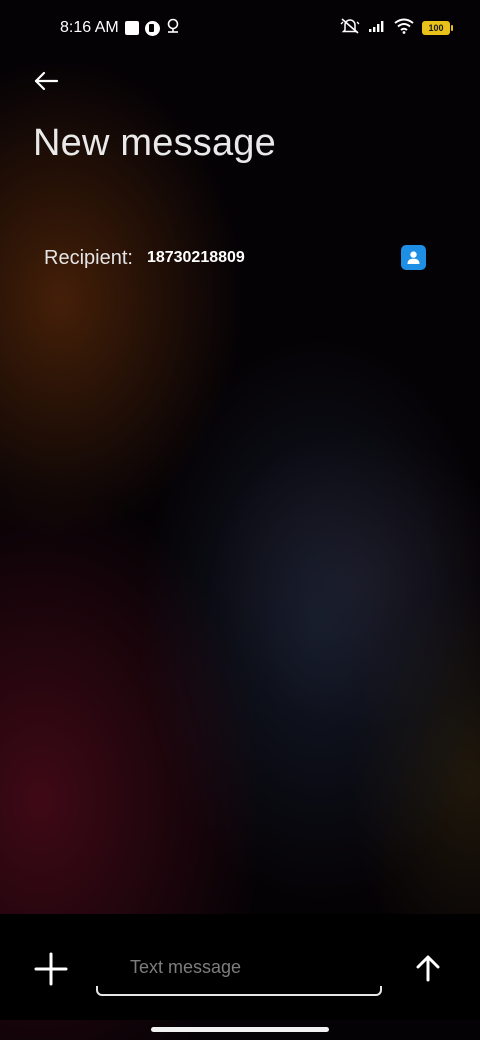 The height and width of the screenshot is (1040, 480). What do you see at coordinates (120, 28) in the screenshot?
I see `status-left: 8:16 AM` at bounding box center [120, 28].